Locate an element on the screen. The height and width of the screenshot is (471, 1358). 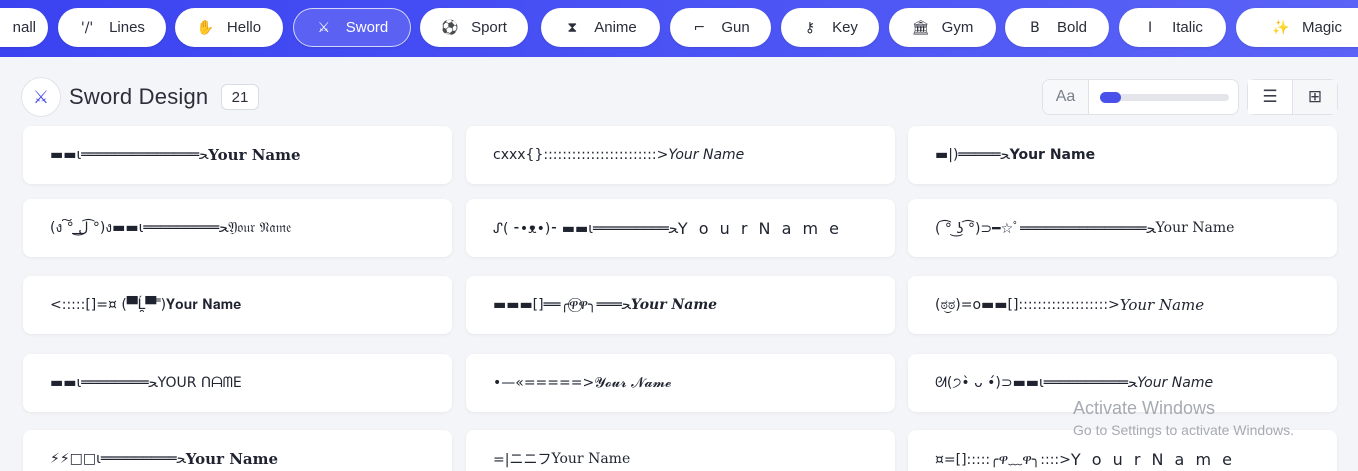
list-view-icon: ☰ is located at coordinates (1270, 97).